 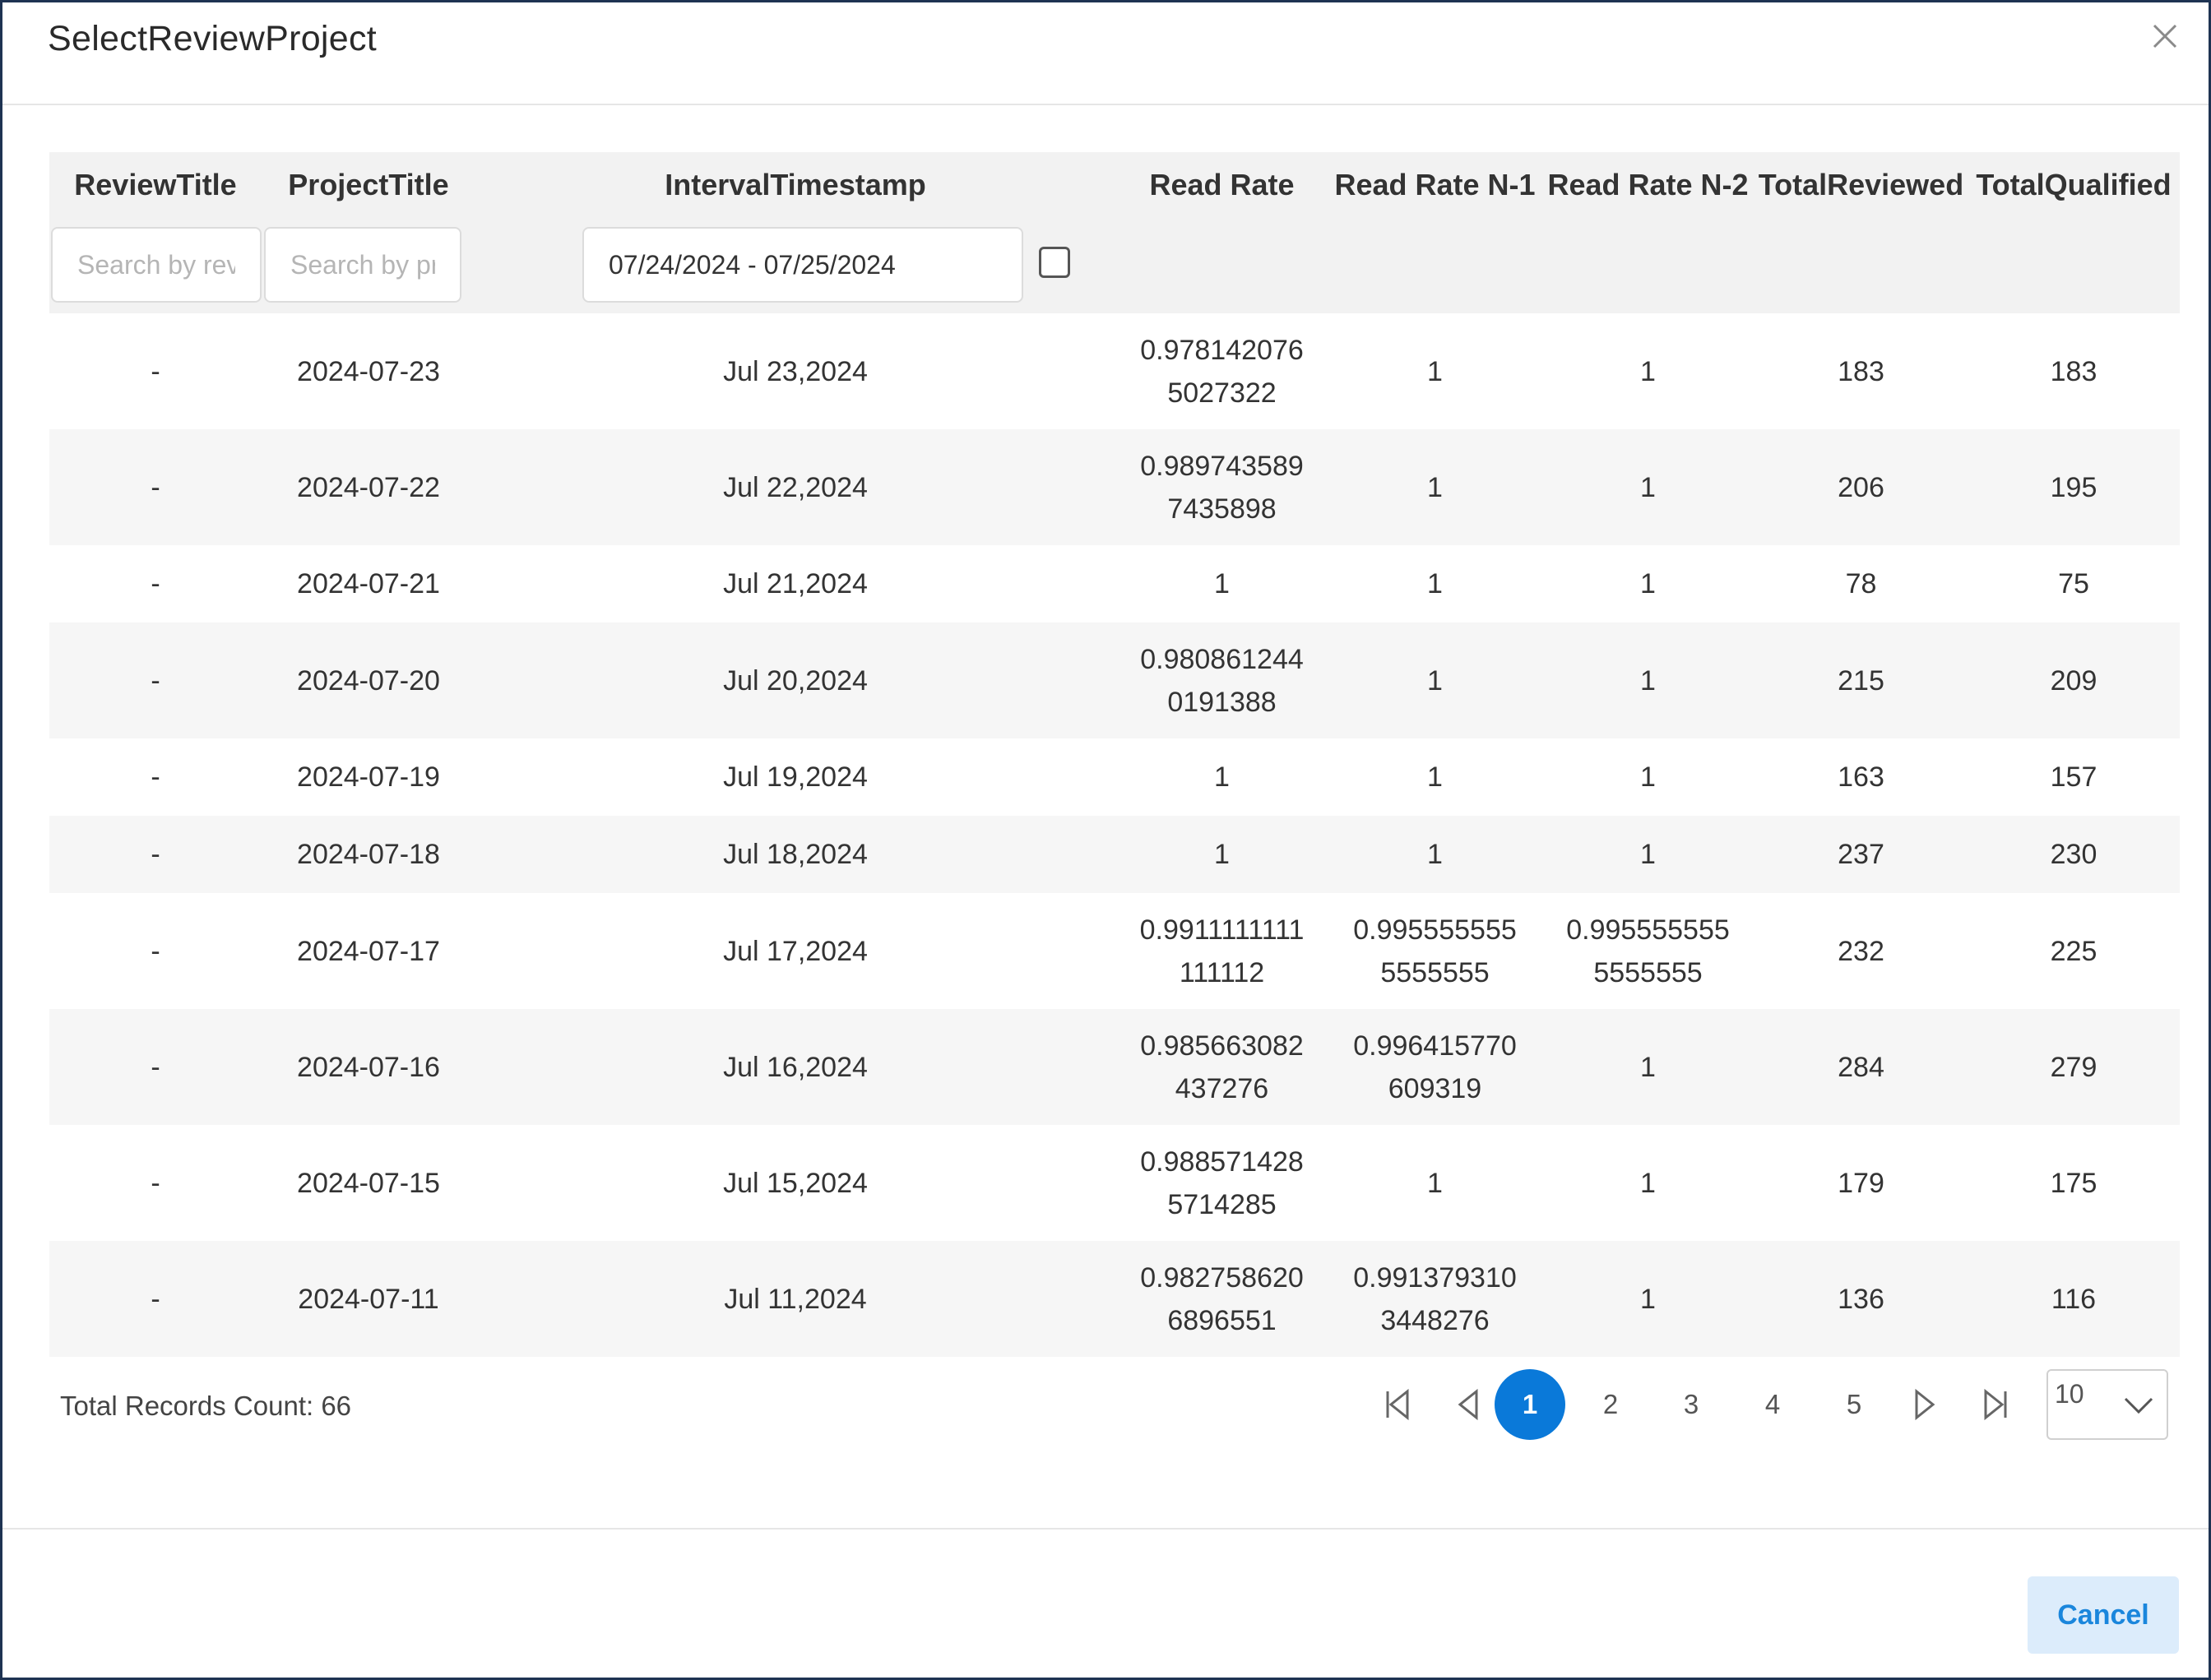 I want to click on page-button-2: 2, so click(x=1611, y=1404).